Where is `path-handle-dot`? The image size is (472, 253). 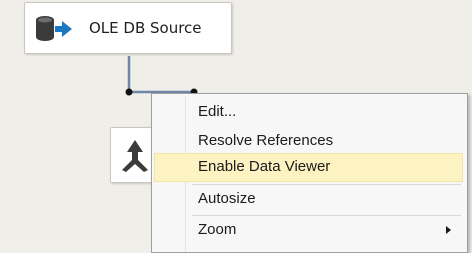 path-handle-dot is located at coordinates (129, 92).